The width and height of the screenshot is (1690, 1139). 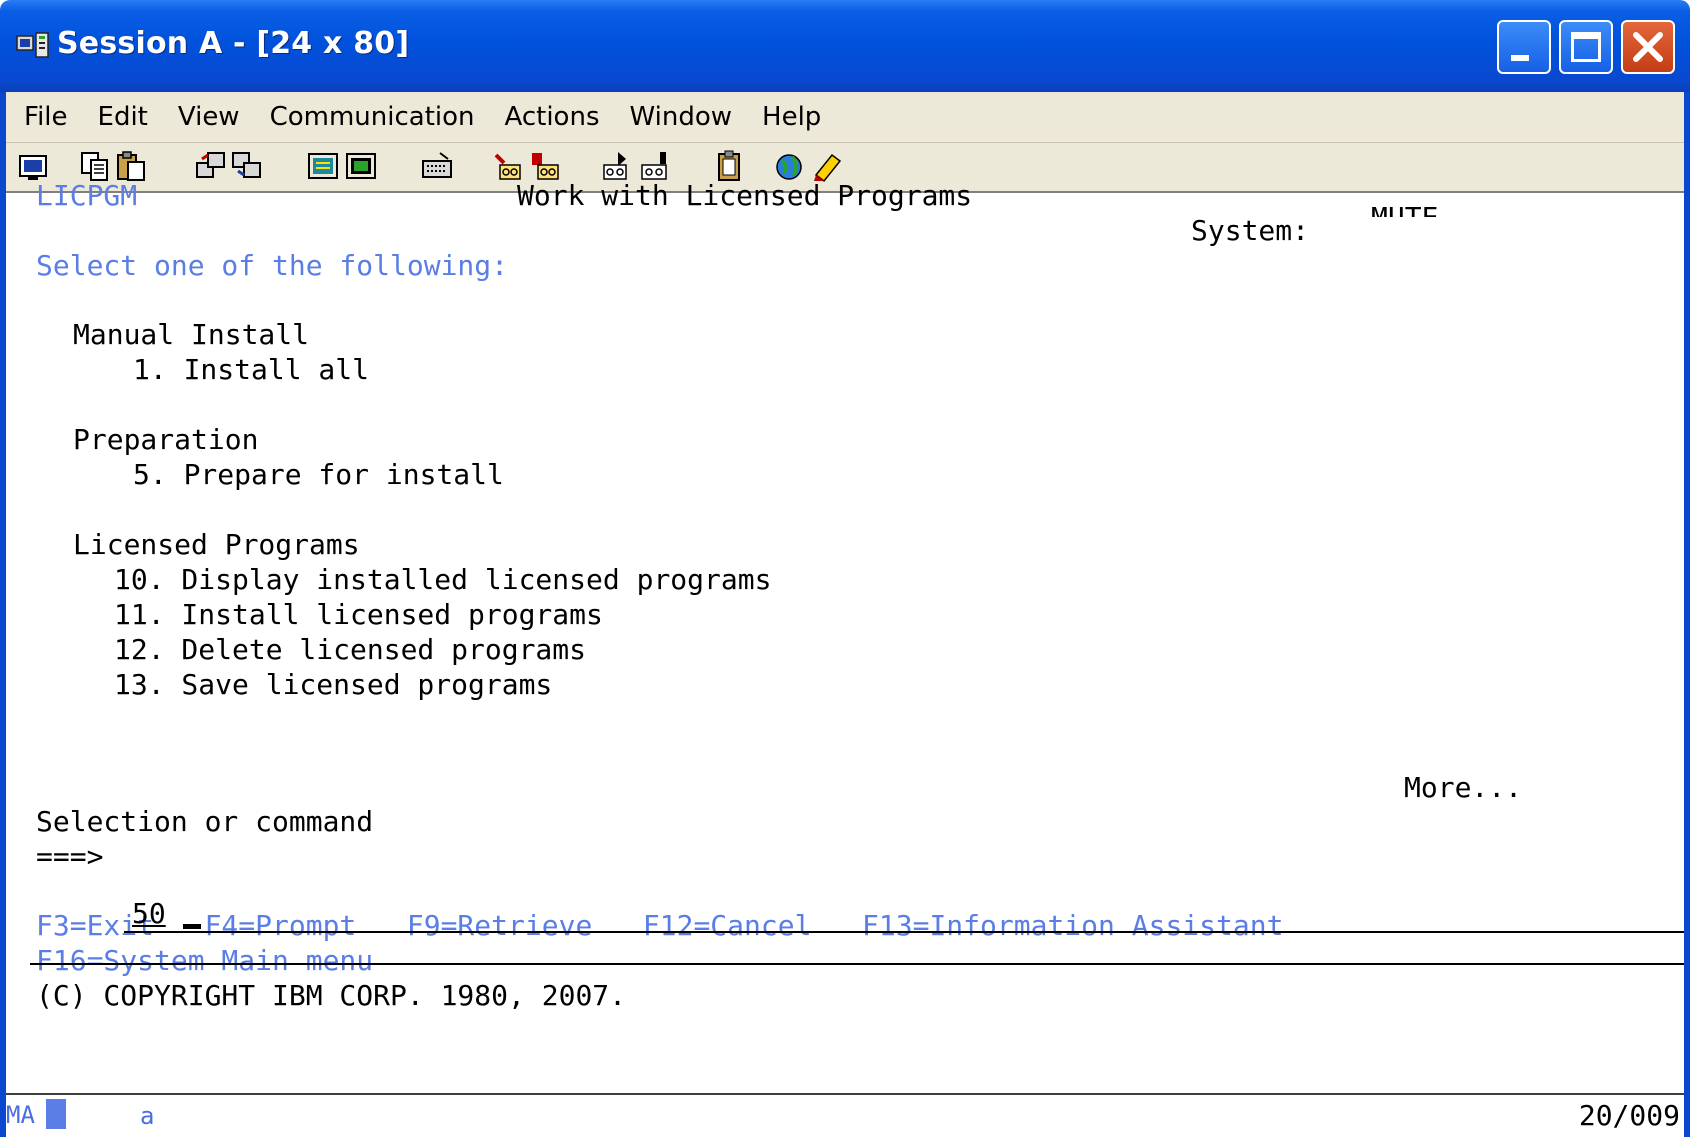 I want to click on program-id: LICPGM, so click(x=87, y=195).